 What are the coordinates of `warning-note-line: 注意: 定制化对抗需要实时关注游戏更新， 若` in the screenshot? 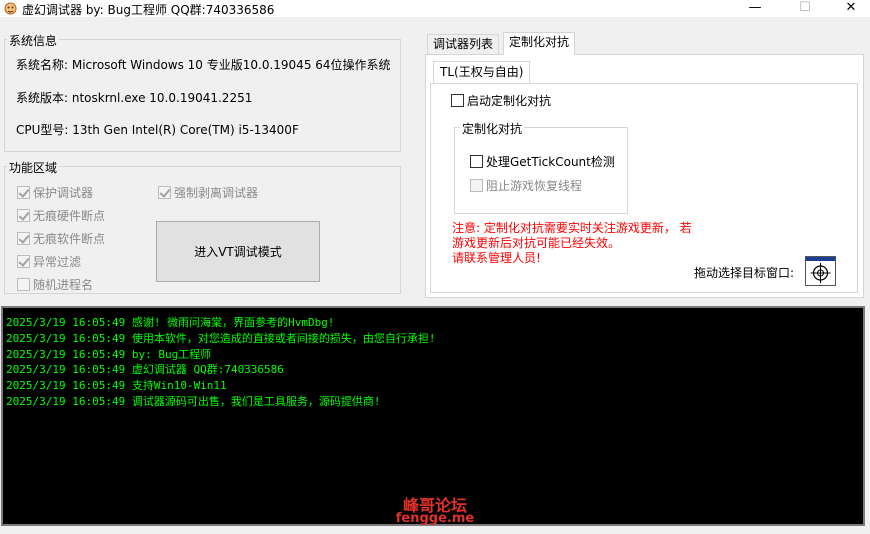 It's located at (572, 228).